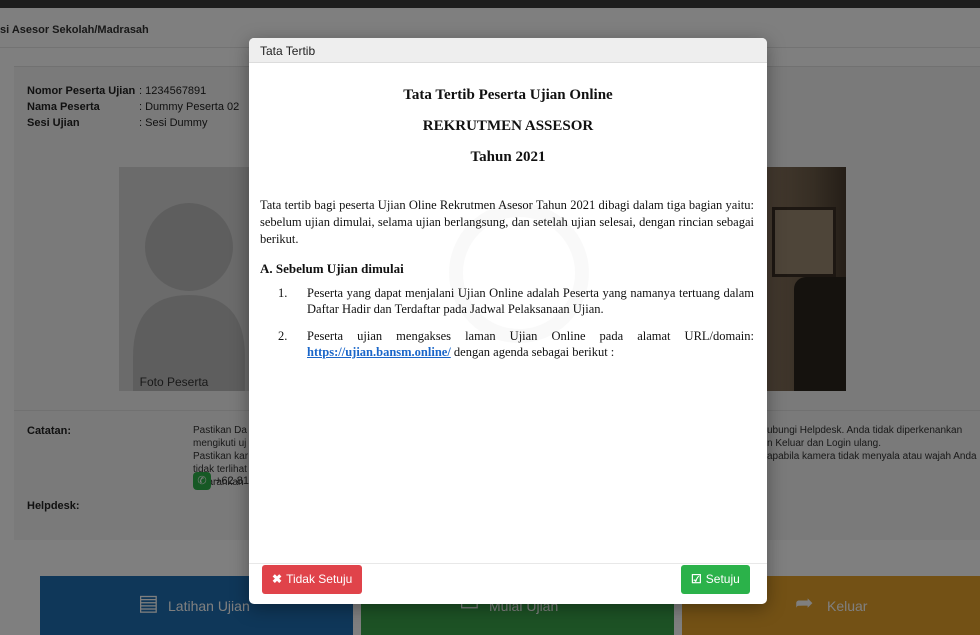 The width and height of the screenshot is (980, 635). I want to click on document-year: Tahun 2021, so click(508, 157).